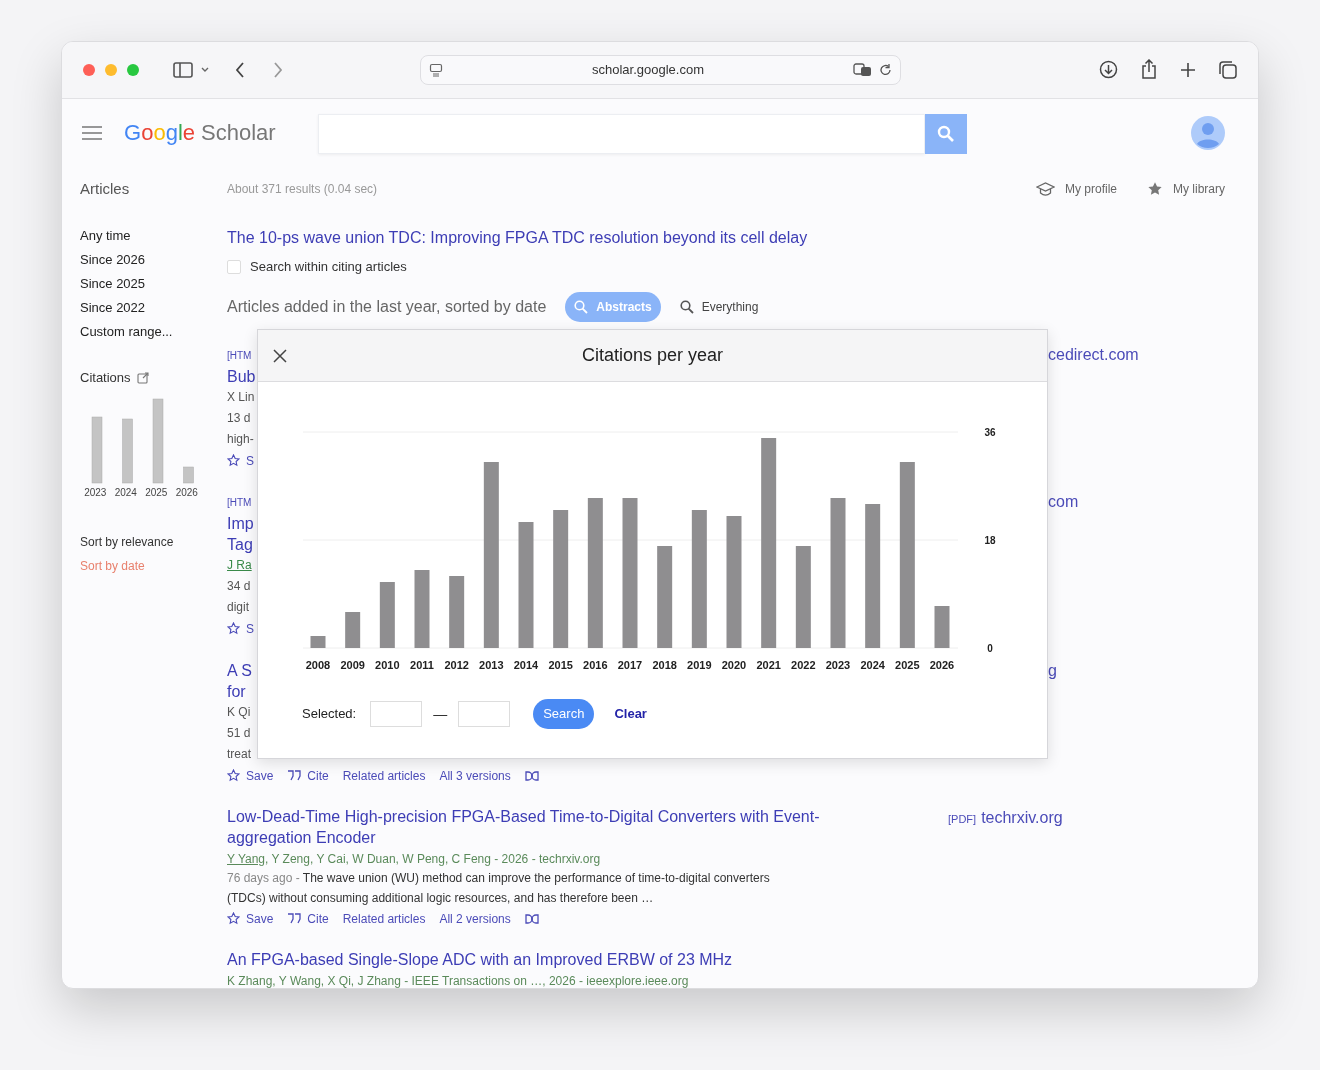 The width and height of the screenshot is (1320, 1070). I want to click on filter-chip: Everything, so click(719, 307).